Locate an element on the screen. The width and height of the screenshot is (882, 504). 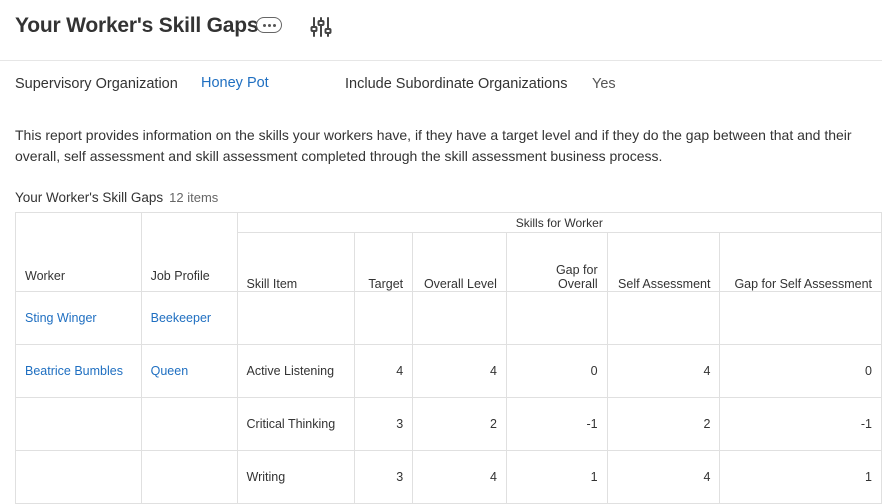
job-profile-link: Queen is located at coordinates (189, 371).